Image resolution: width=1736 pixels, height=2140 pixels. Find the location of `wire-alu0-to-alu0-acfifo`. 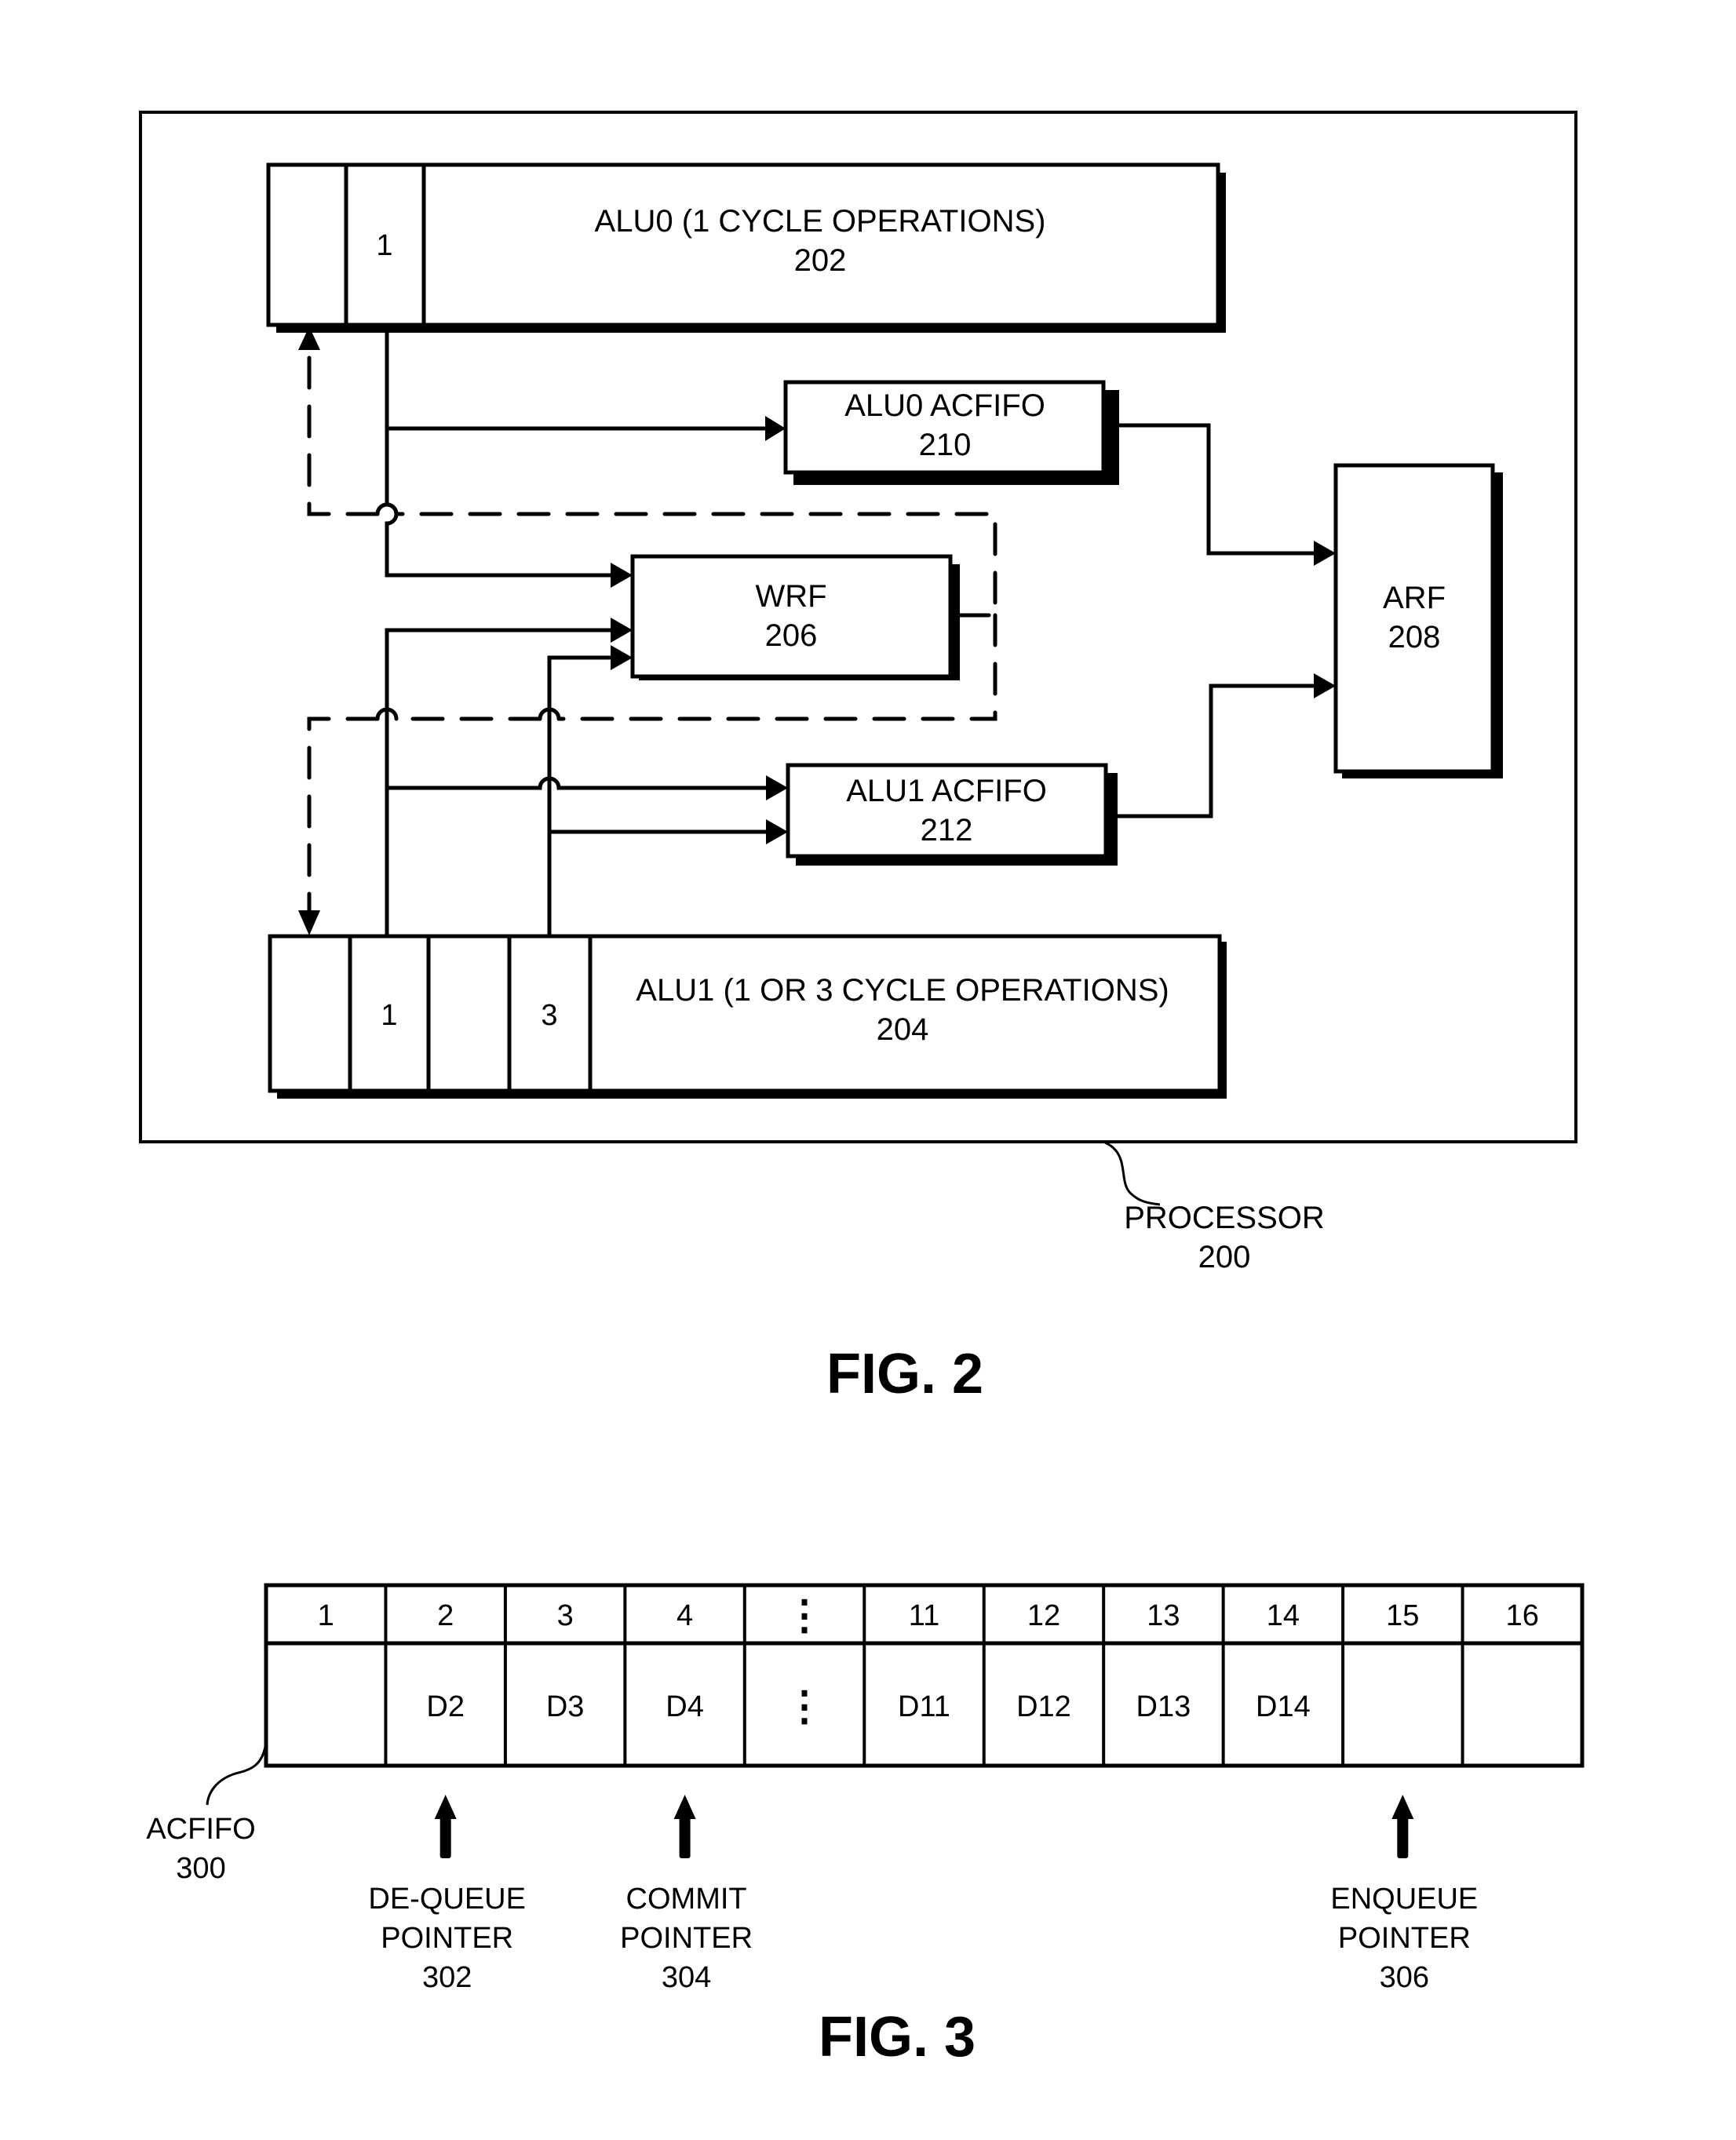

wire-alu0-to-alu0-acfifo is located at coordinates (575, 378).